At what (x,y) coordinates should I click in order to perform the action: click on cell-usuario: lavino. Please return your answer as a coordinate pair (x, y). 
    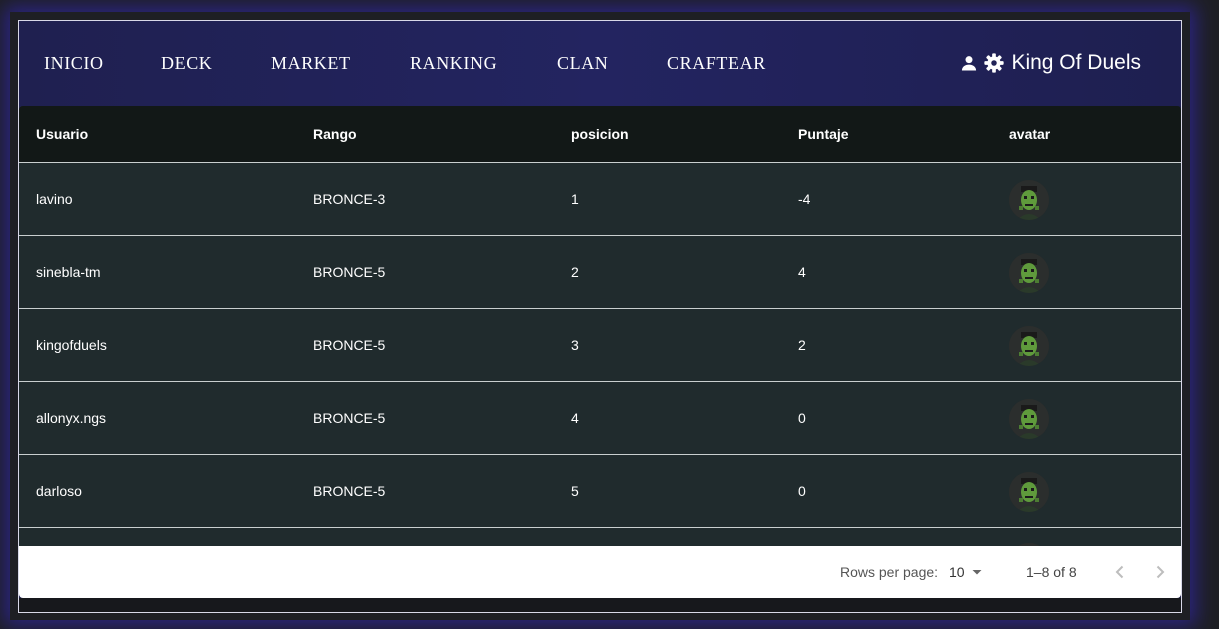
    Looking at the image, I should click on (54, 199).